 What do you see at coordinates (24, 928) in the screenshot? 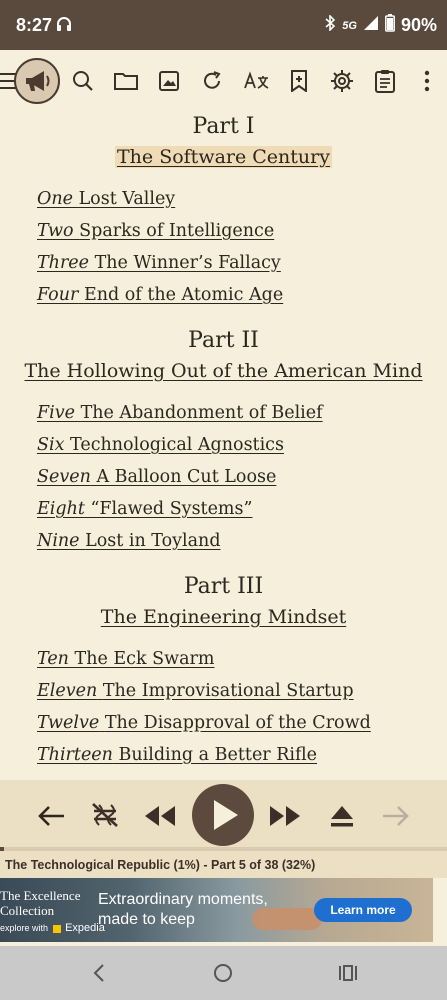
I see `ad-partner-prefix: explore with` at bounding box center [24, 928].